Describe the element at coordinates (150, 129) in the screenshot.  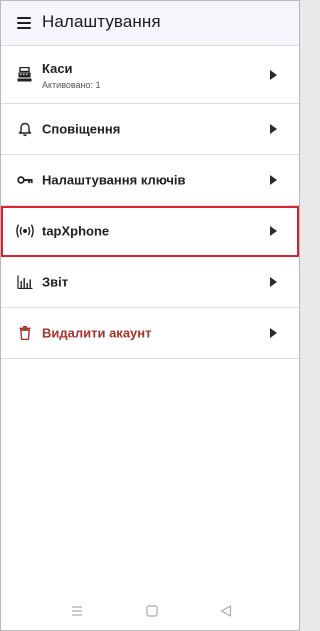
I see `settings-item-notifications: Сповіщення` at that location.